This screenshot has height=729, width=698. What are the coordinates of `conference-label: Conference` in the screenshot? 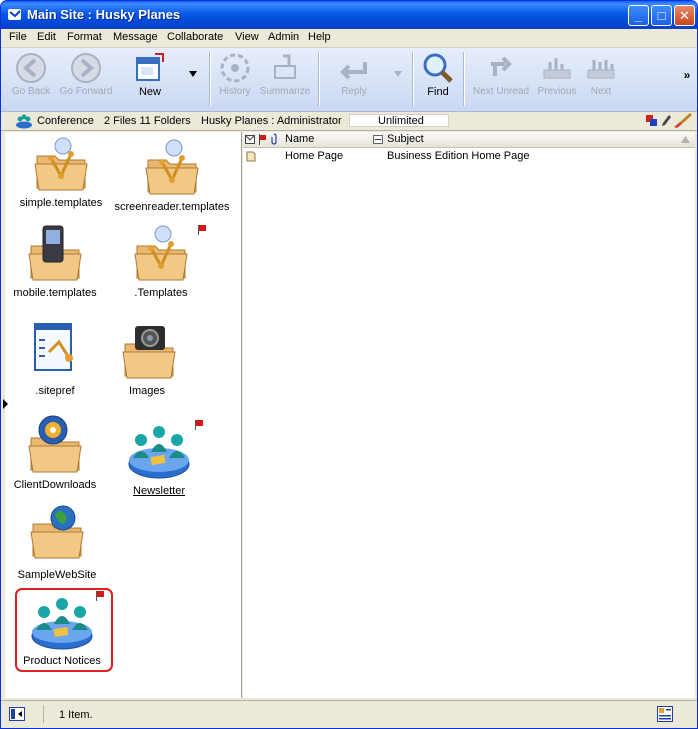 It's located at (65, 121).